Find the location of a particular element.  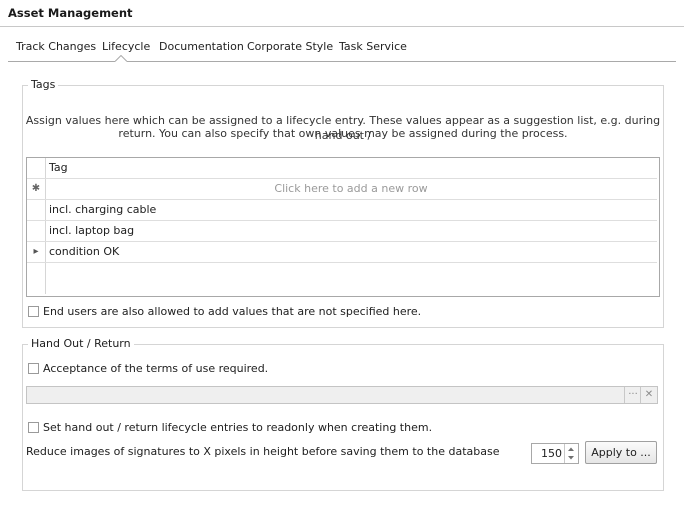

window-title: Asset Management is located at coordinates (70, 13).